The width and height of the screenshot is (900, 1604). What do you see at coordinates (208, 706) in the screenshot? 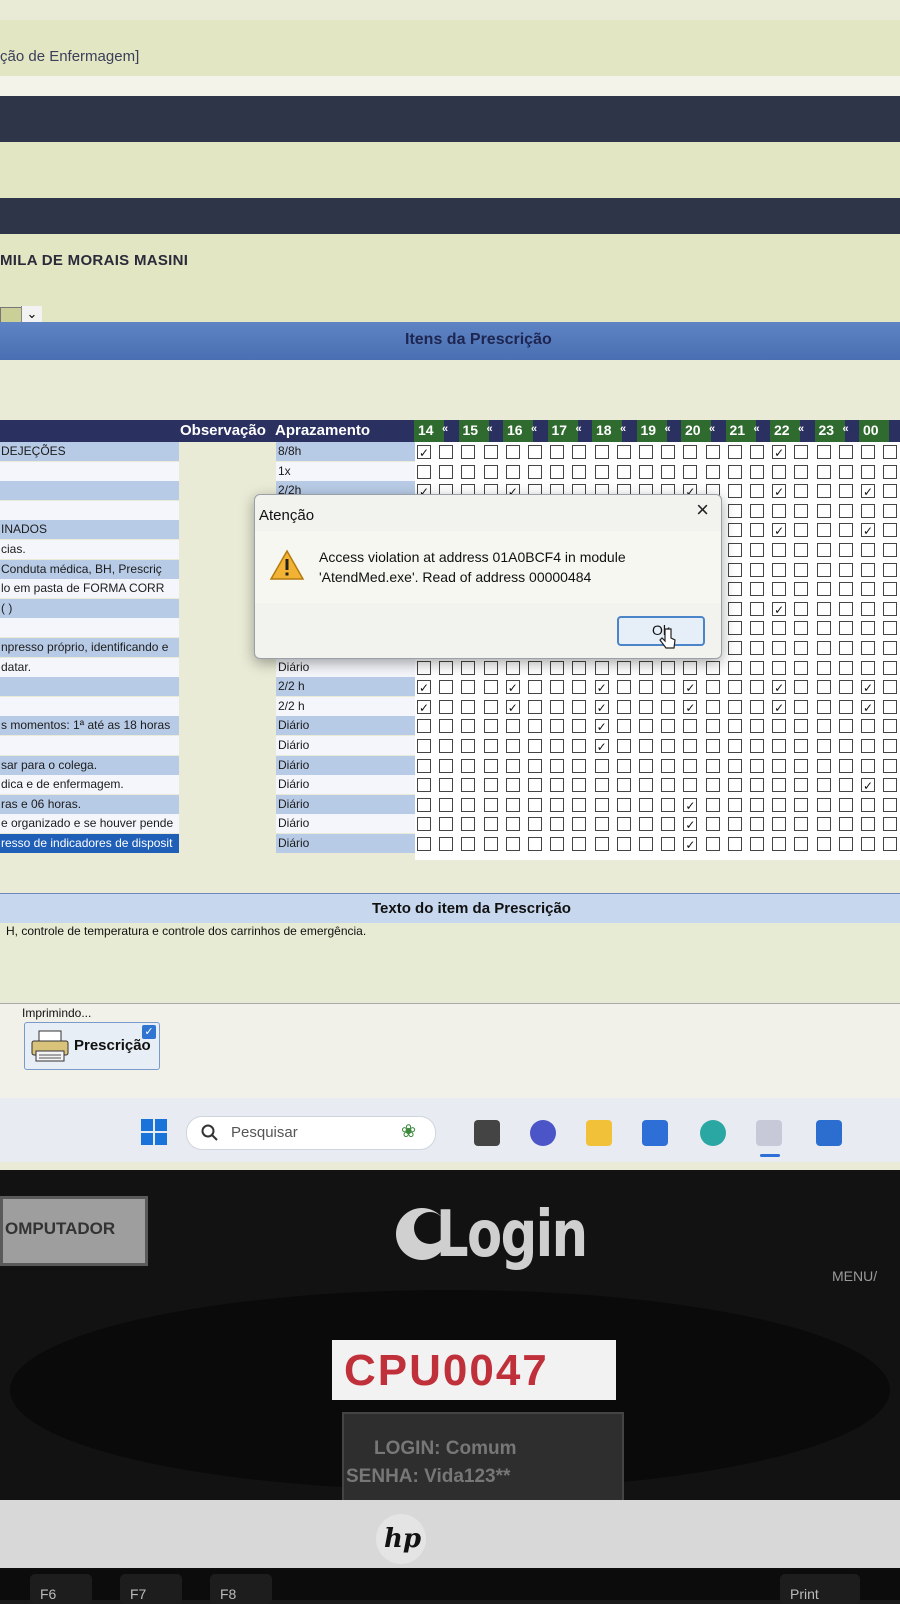
I see `prescription-row: 2/2 h` at bounding box center [208, 706].